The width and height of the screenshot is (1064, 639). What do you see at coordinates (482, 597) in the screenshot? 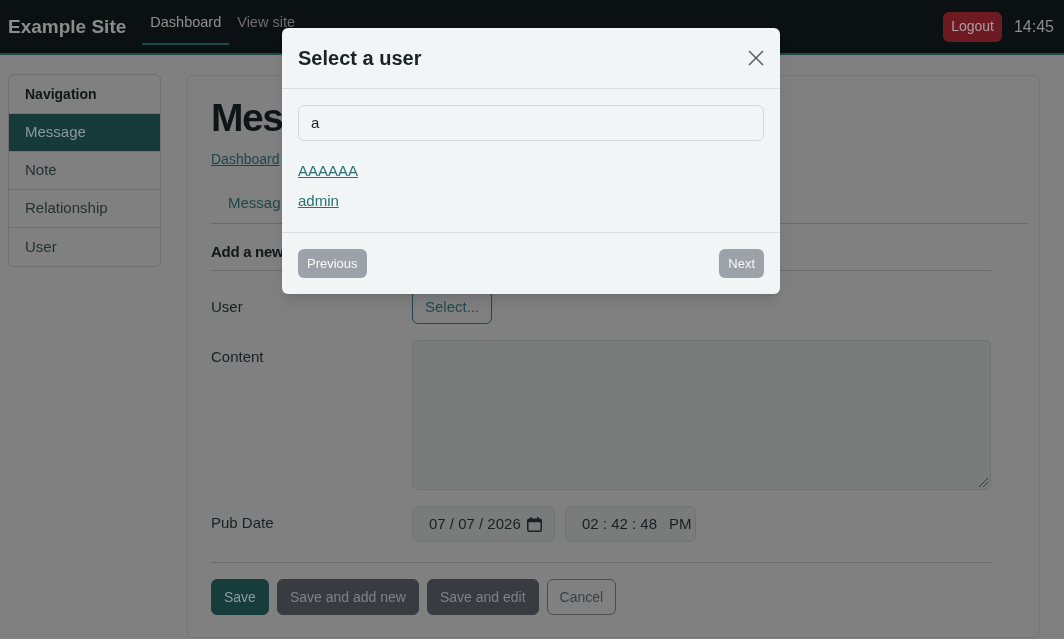
I see `action-button: Save and edit` at bounding box center [482, 597].